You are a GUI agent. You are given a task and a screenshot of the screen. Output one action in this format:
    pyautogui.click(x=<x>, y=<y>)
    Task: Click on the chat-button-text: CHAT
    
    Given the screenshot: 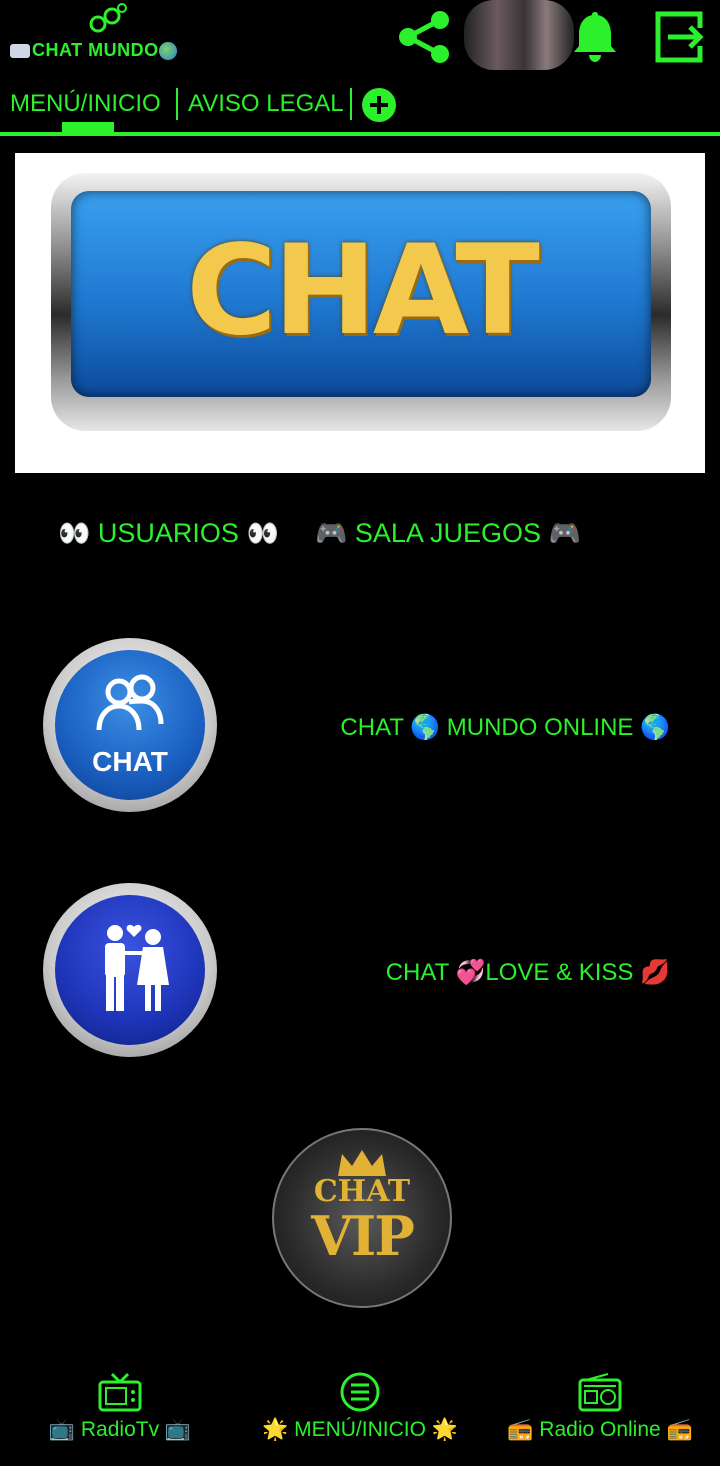 What is the action you would take?
    pyautogui.click(x=130, y=761)
    